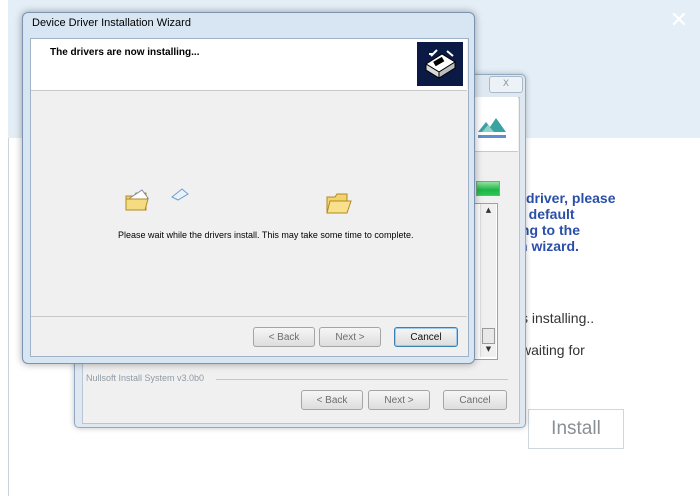 This screenshot has width=700, height=496. I want to click on installer-next-button: Next >, so click(399, 400).